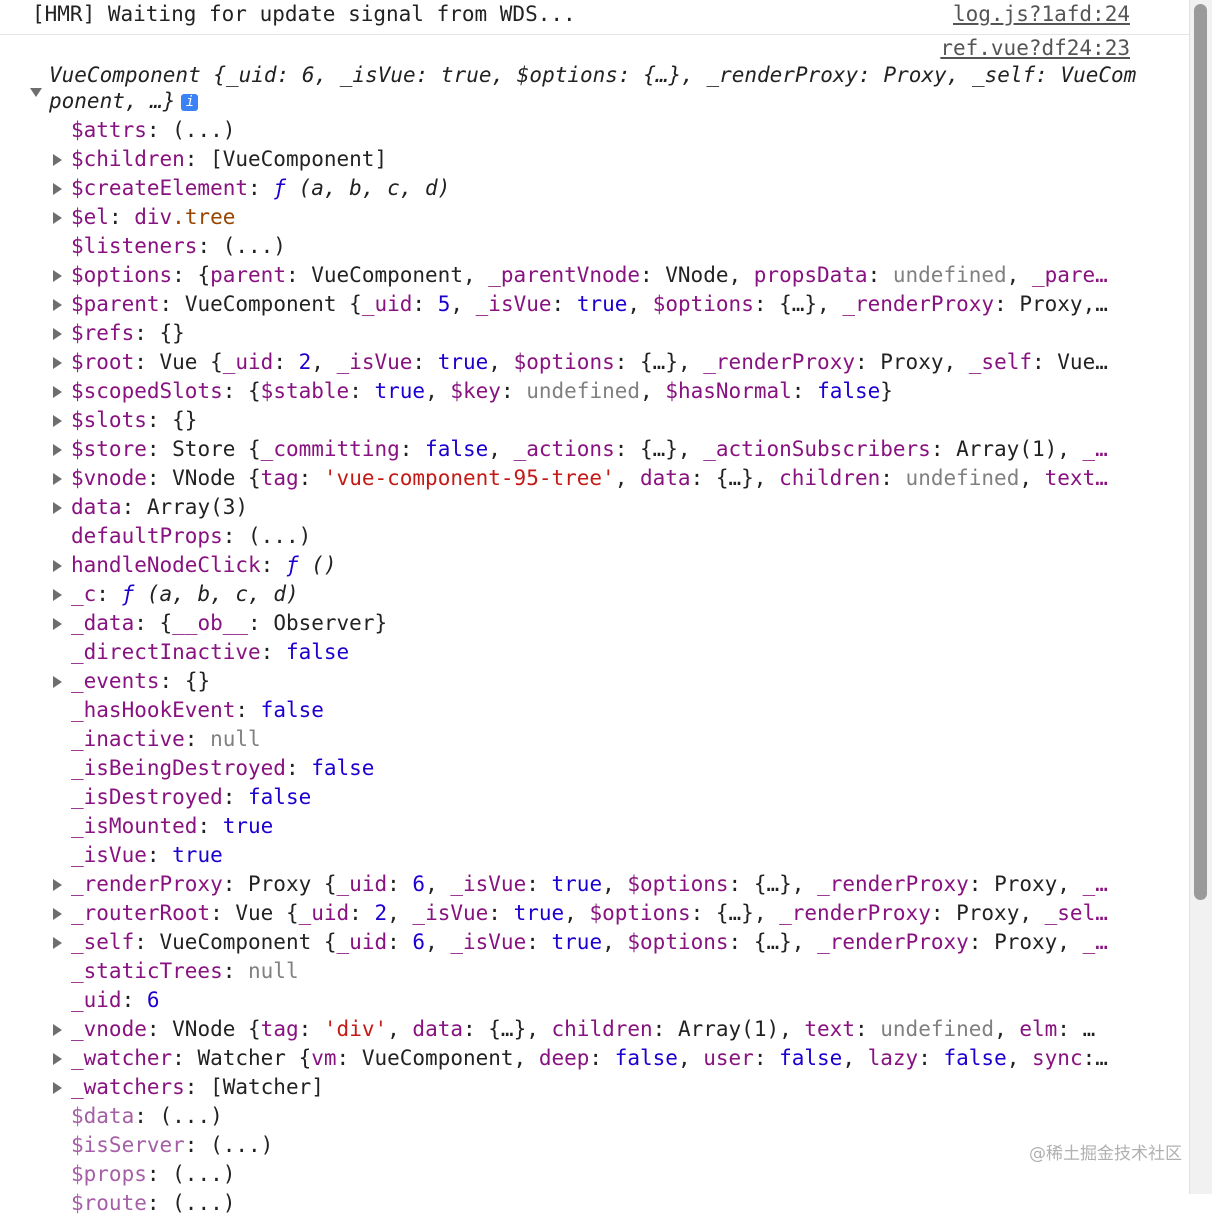  I want to click on info-icon: i, so click(190, 102).